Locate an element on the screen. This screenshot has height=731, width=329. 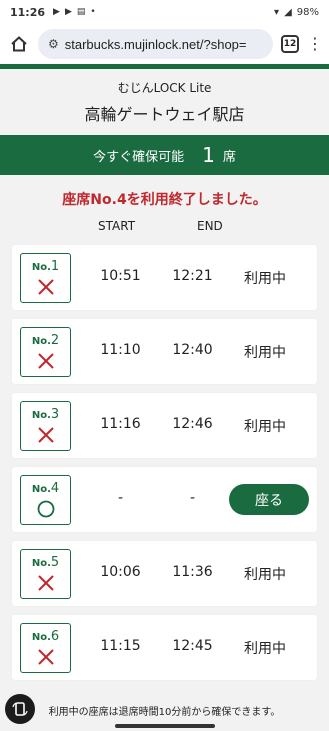
seat-end-time: 12:40 is located at coordinates (192, 350).